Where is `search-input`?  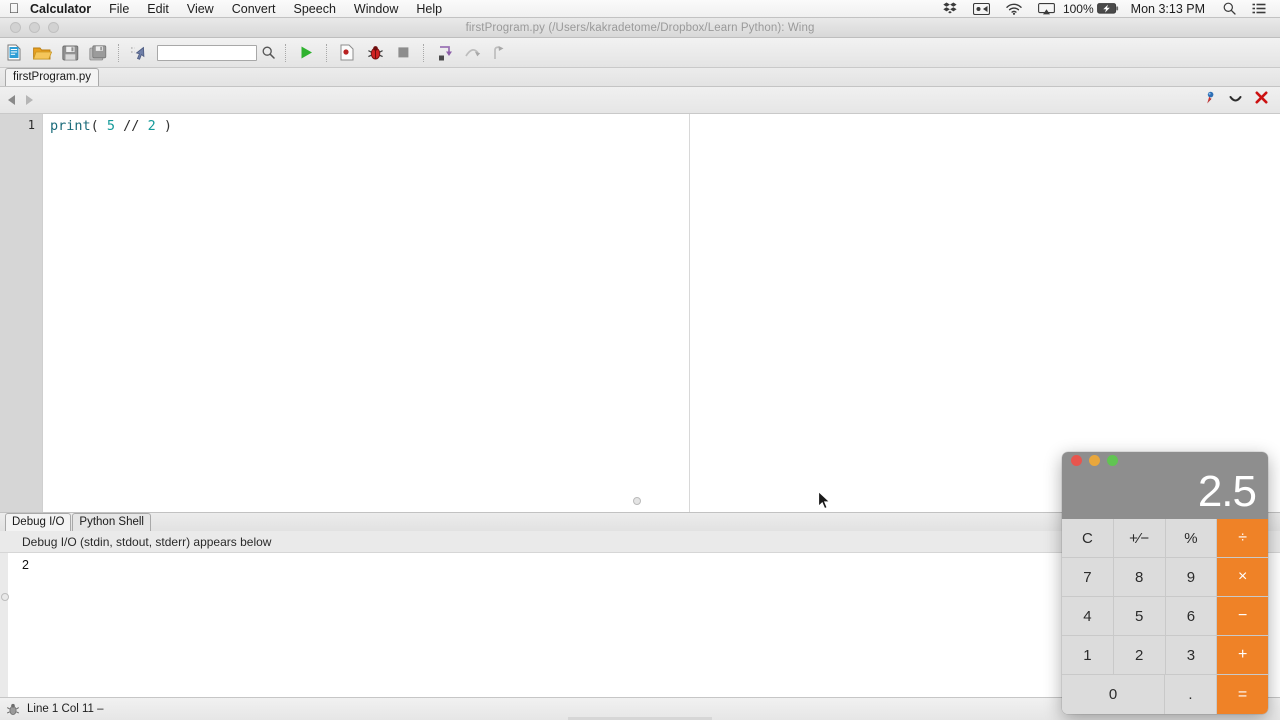
search-input is located at coordinates (207, 52).